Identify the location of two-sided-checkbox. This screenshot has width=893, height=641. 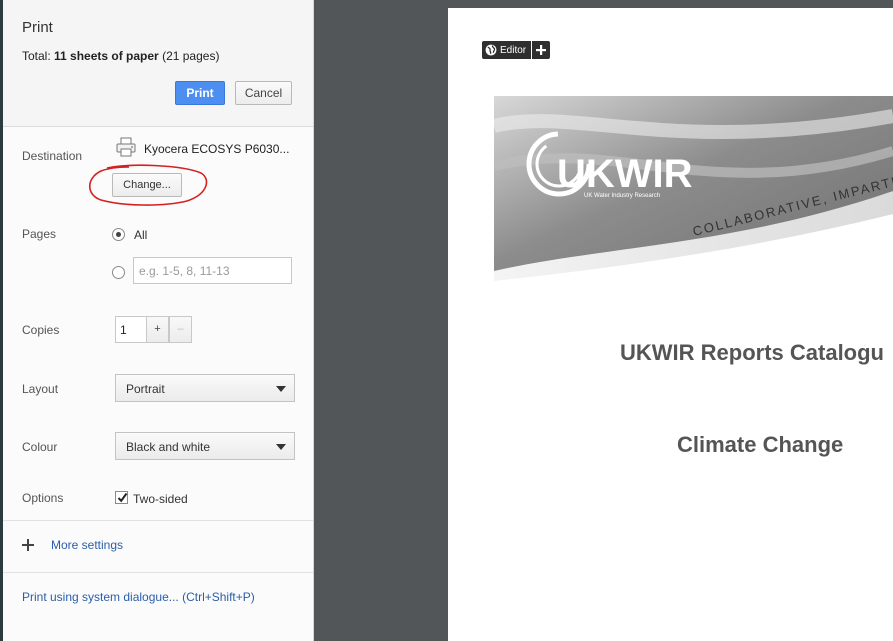
(121, 497).